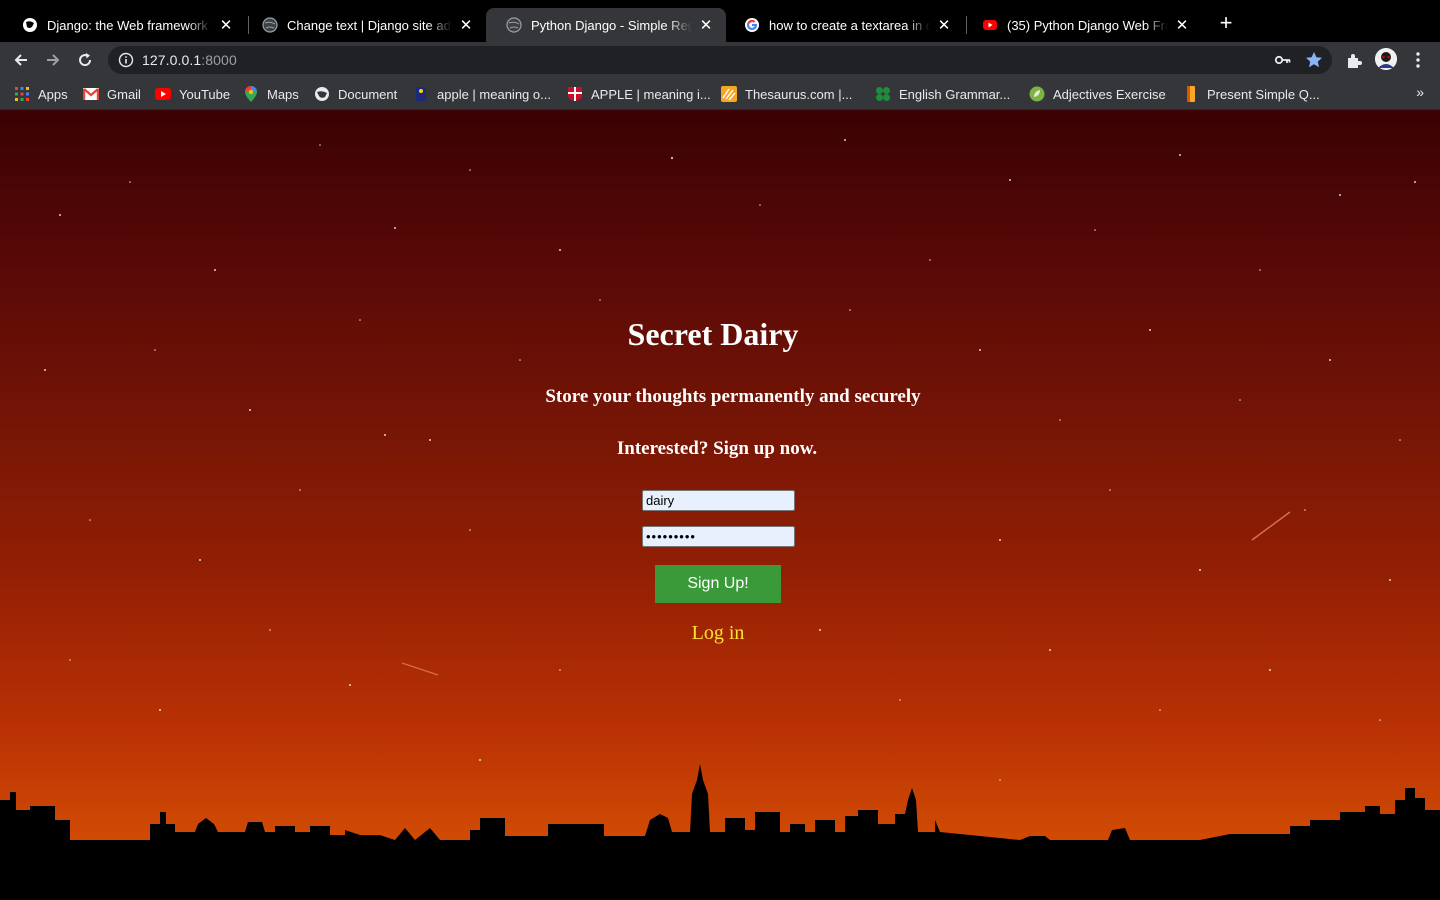 The image size is (1440, 900). I want to click on thesaurus-icon, so click(729, 94).